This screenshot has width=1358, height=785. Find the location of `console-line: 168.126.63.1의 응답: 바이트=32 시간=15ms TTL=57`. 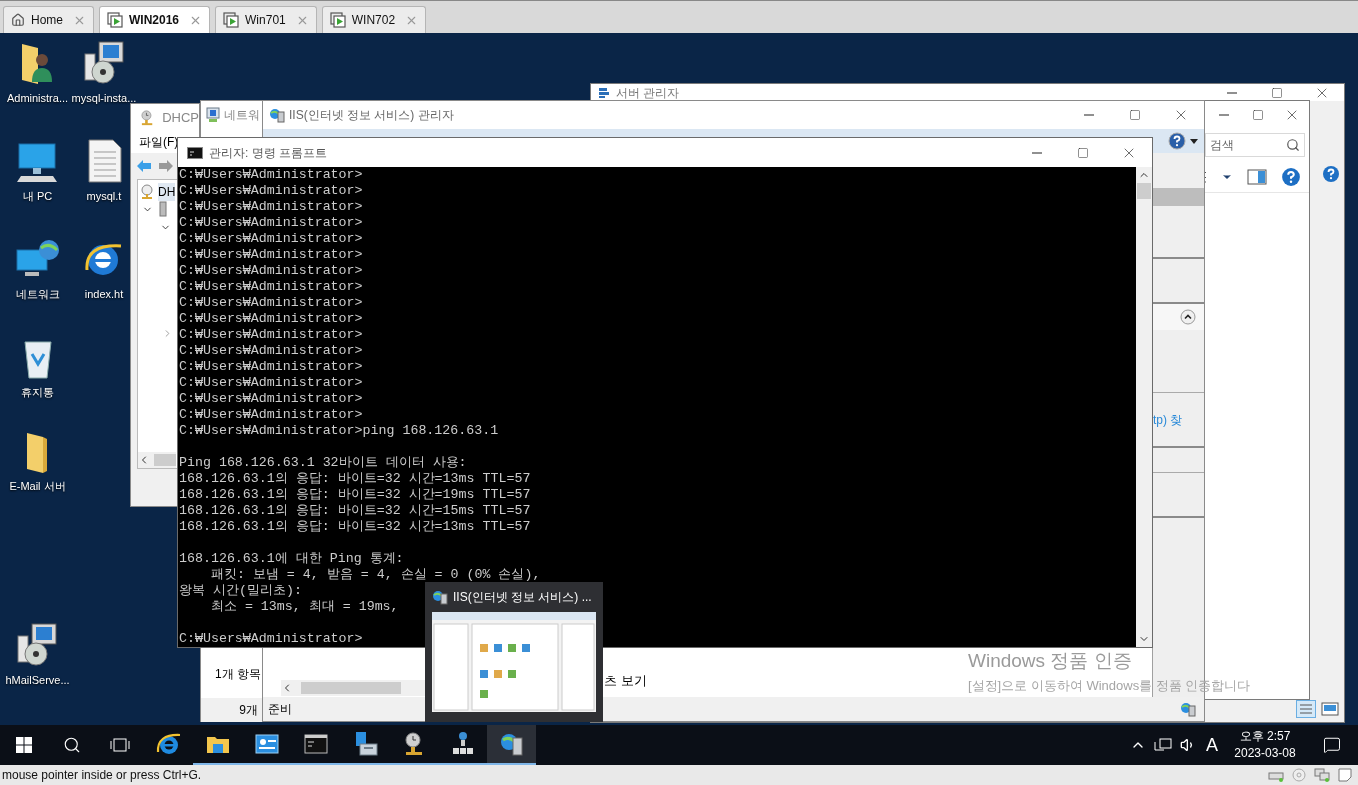

console-line: 168.126.63.1의 응답: 바이트=32 시간=15ms TTL=57 is located at coordinates (355, 511).